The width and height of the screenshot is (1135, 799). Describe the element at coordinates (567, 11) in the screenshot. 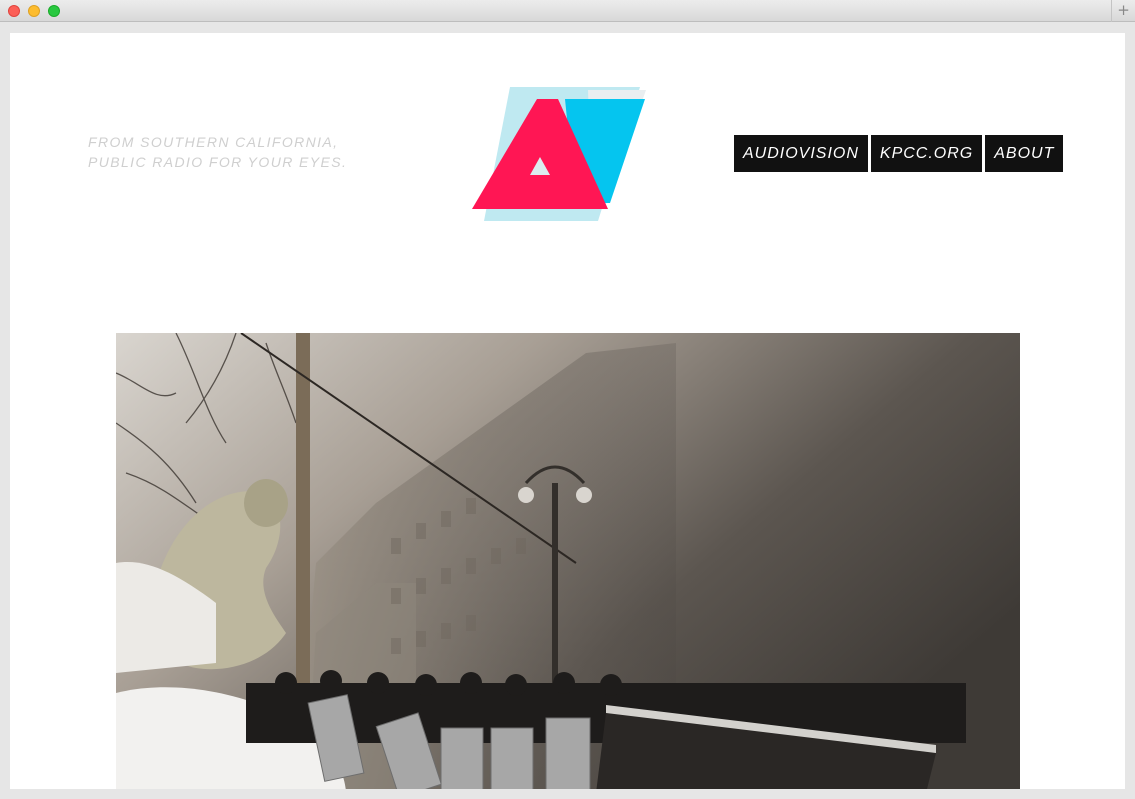

I see `window-titlebar: +` at that location.